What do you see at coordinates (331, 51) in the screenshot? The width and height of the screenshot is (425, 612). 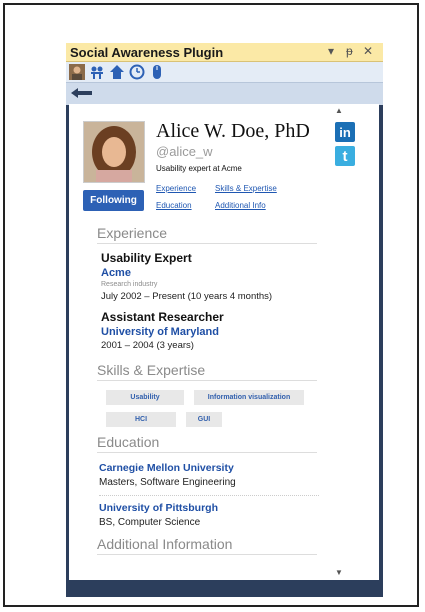 I see `dropdown-icon: ▾` at bounding box center [331, 51].